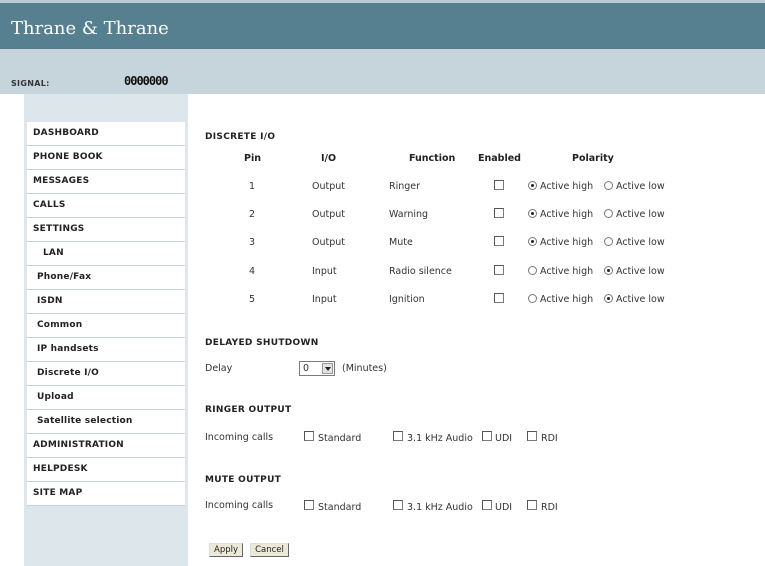 Image resolution: width=765 pixels, height=566 pixels. What do you see at coordinates (328, 242) in the screenshot?
I see `pin-3-io: Output` at bounding box center [328, 242].